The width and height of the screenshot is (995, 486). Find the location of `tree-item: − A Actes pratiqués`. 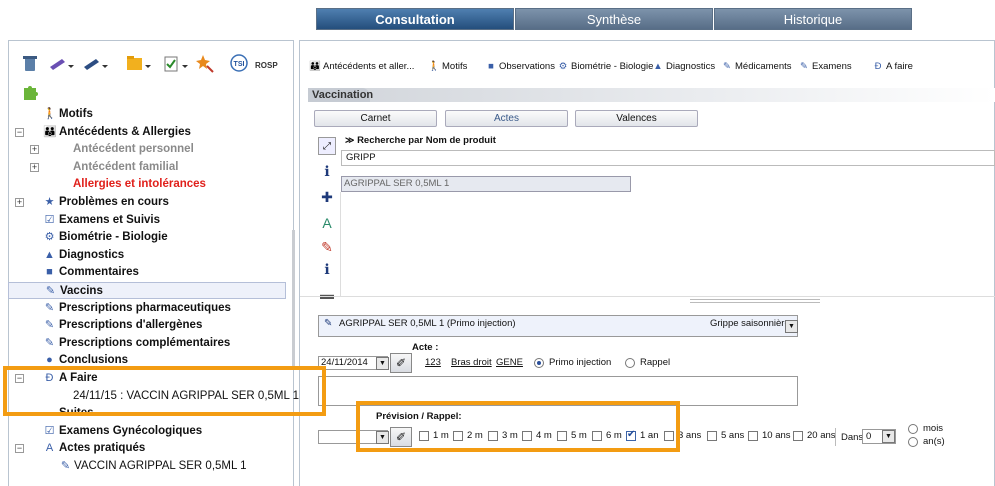

tree-item: − A Actes pratiqués is located at coordinates (147, 448).